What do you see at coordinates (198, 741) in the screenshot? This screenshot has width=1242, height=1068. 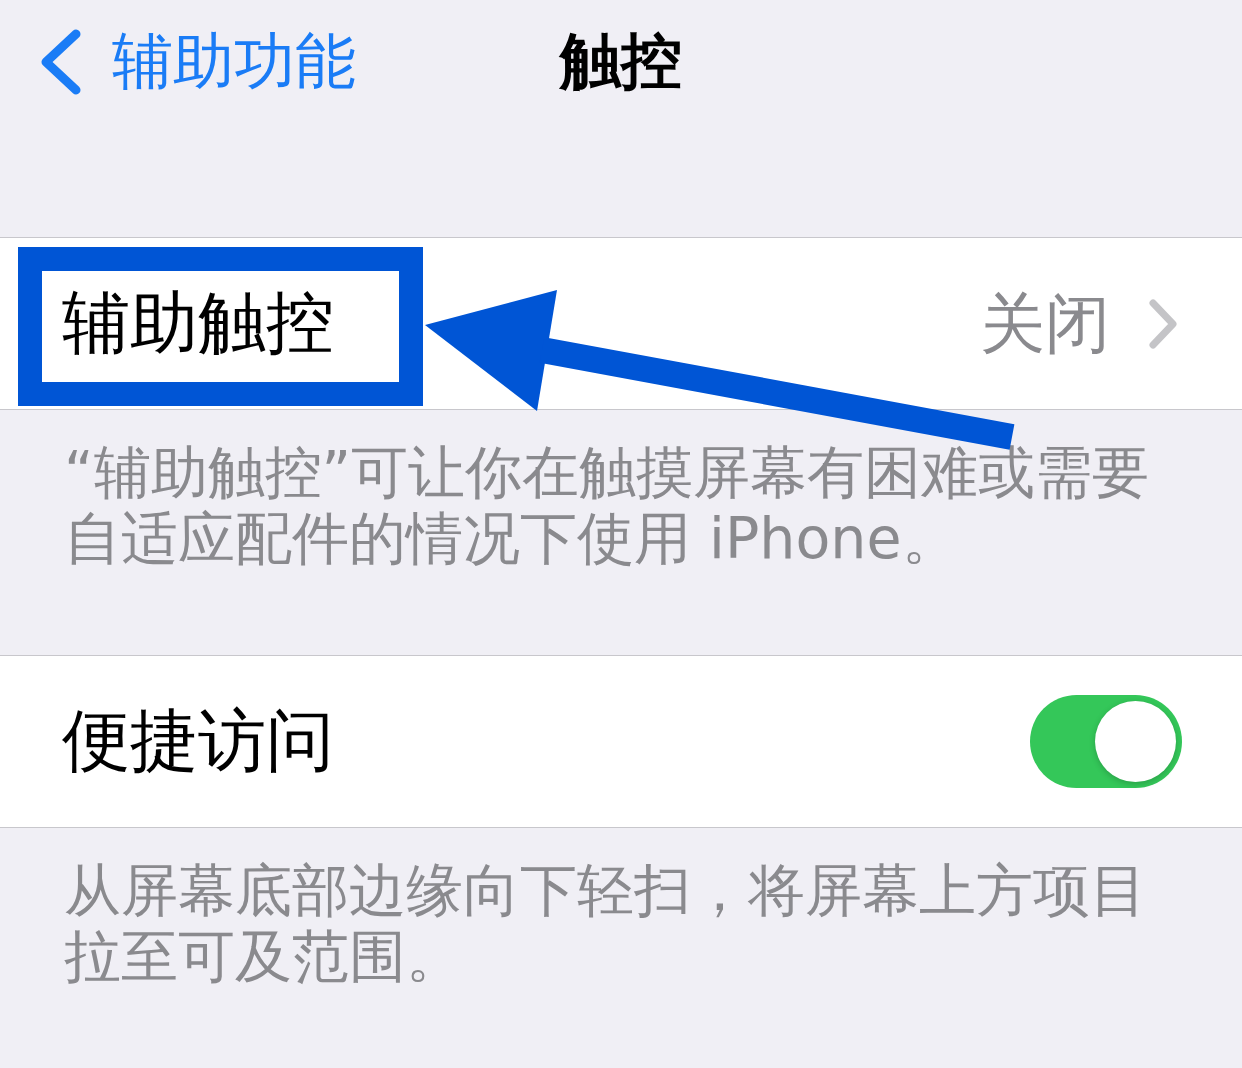 I see `row-label: 便捷访问` at bounding box center [198, 741].